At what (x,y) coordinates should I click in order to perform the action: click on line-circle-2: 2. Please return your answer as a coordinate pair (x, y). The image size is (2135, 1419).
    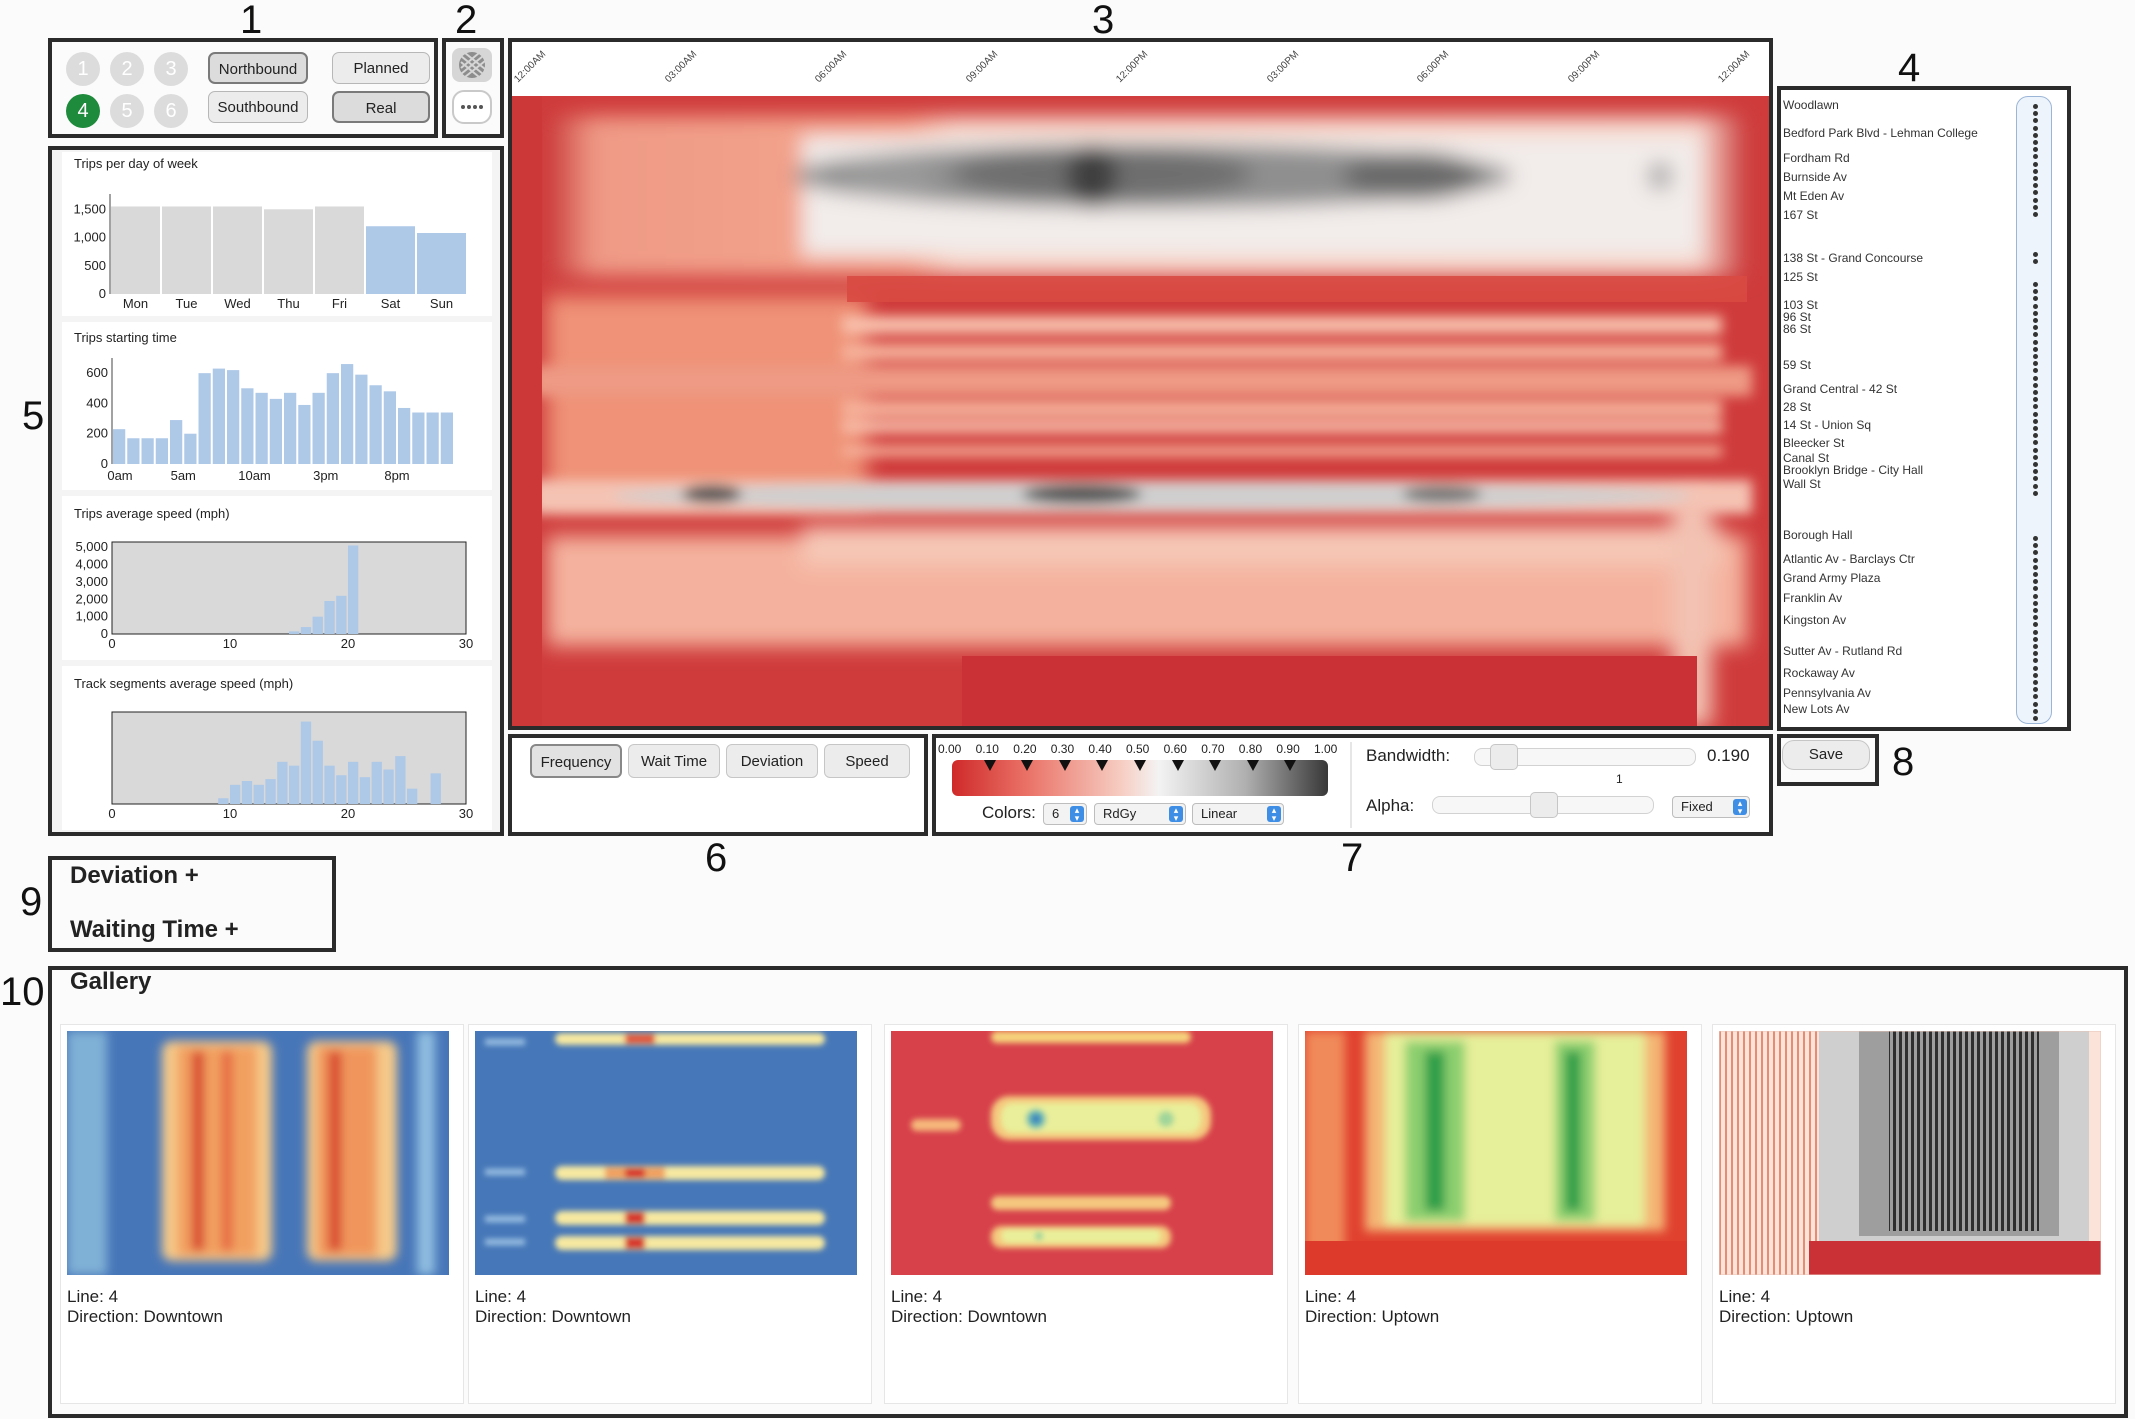
    Looking at the image, I should click on (127, 69).